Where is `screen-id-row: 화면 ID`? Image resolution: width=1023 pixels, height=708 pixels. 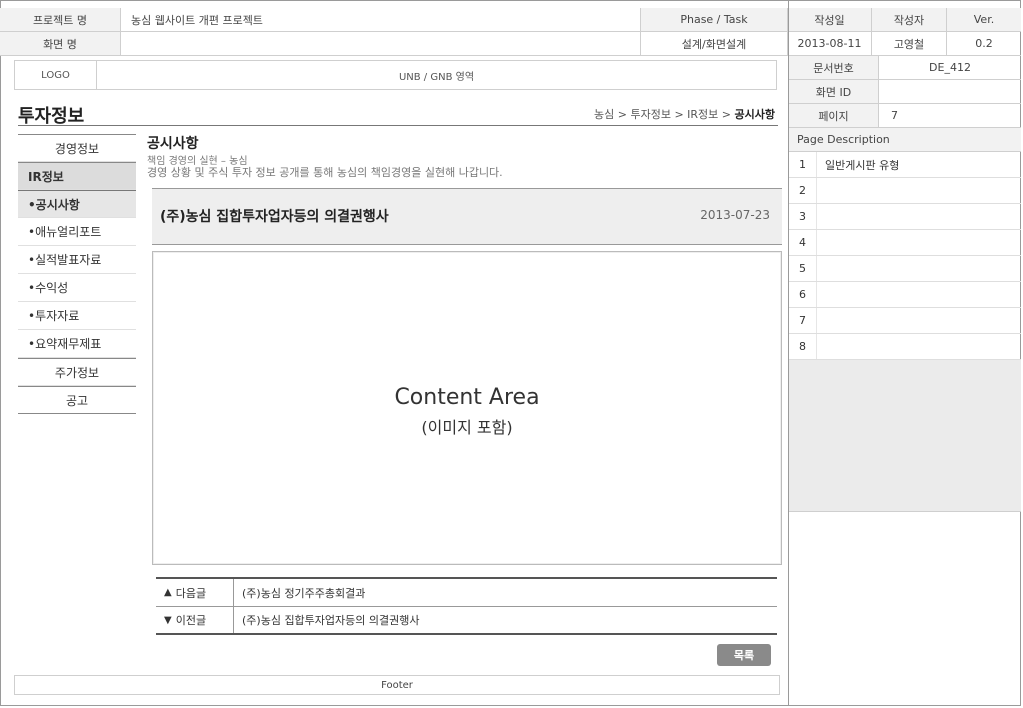
screen-id-row: 화면 ID is located at coordinates (905, 92).